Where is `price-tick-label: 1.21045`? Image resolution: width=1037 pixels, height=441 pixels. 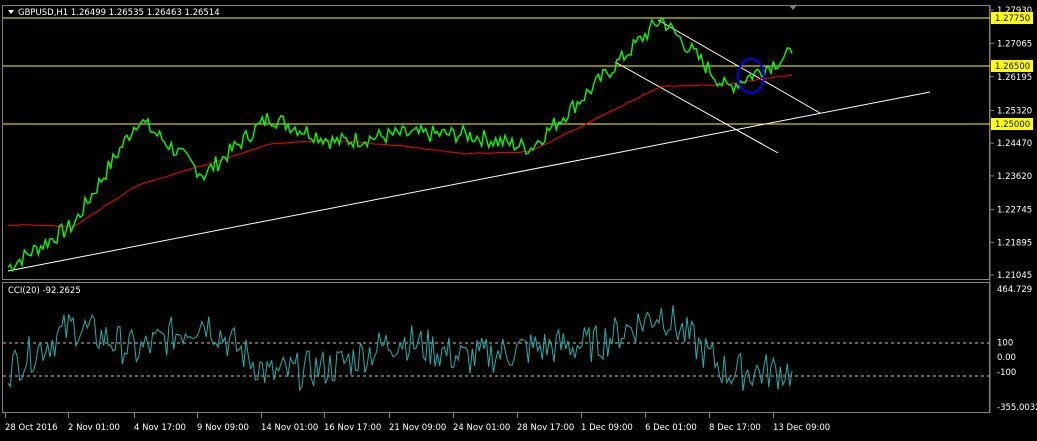 price-tick-label: 1.21045 is located at coordinates (1014, 276).